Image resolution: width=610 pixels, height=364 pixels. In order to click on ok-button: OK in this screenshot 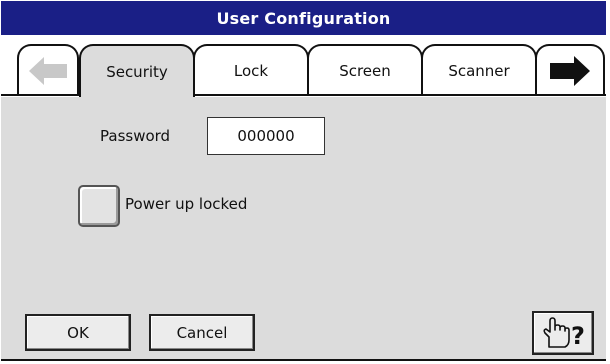, I will do `click(78, 332)`.